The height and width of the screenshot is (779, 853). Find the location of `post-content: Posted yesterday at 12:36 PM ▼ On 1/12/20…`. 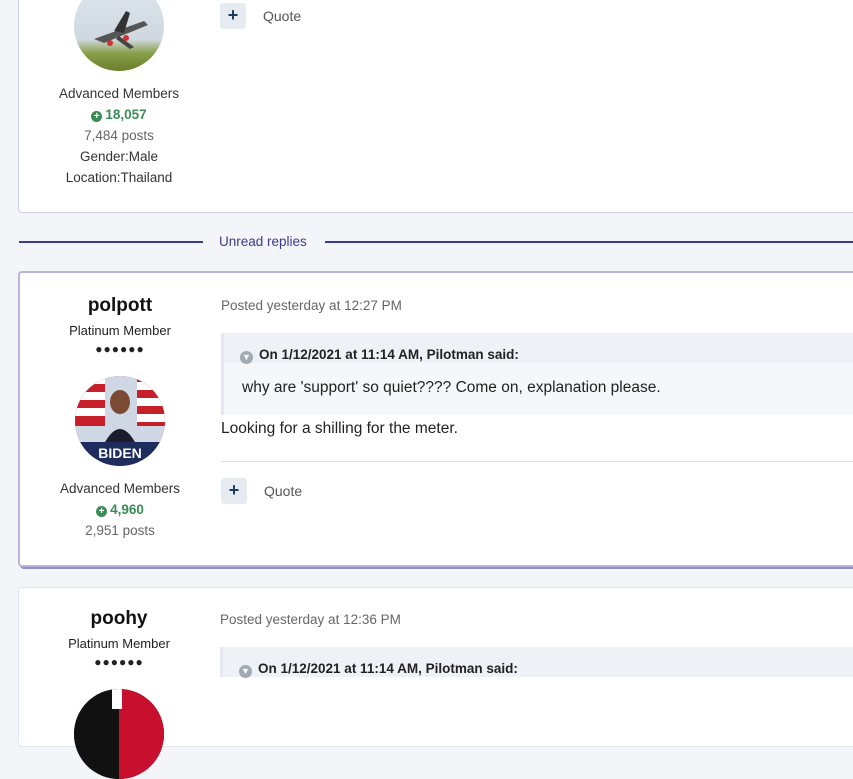

post-content: Posted yesterday at 12:36 PM ▼ On 1/12/20… is located at coordinates (536, 645).